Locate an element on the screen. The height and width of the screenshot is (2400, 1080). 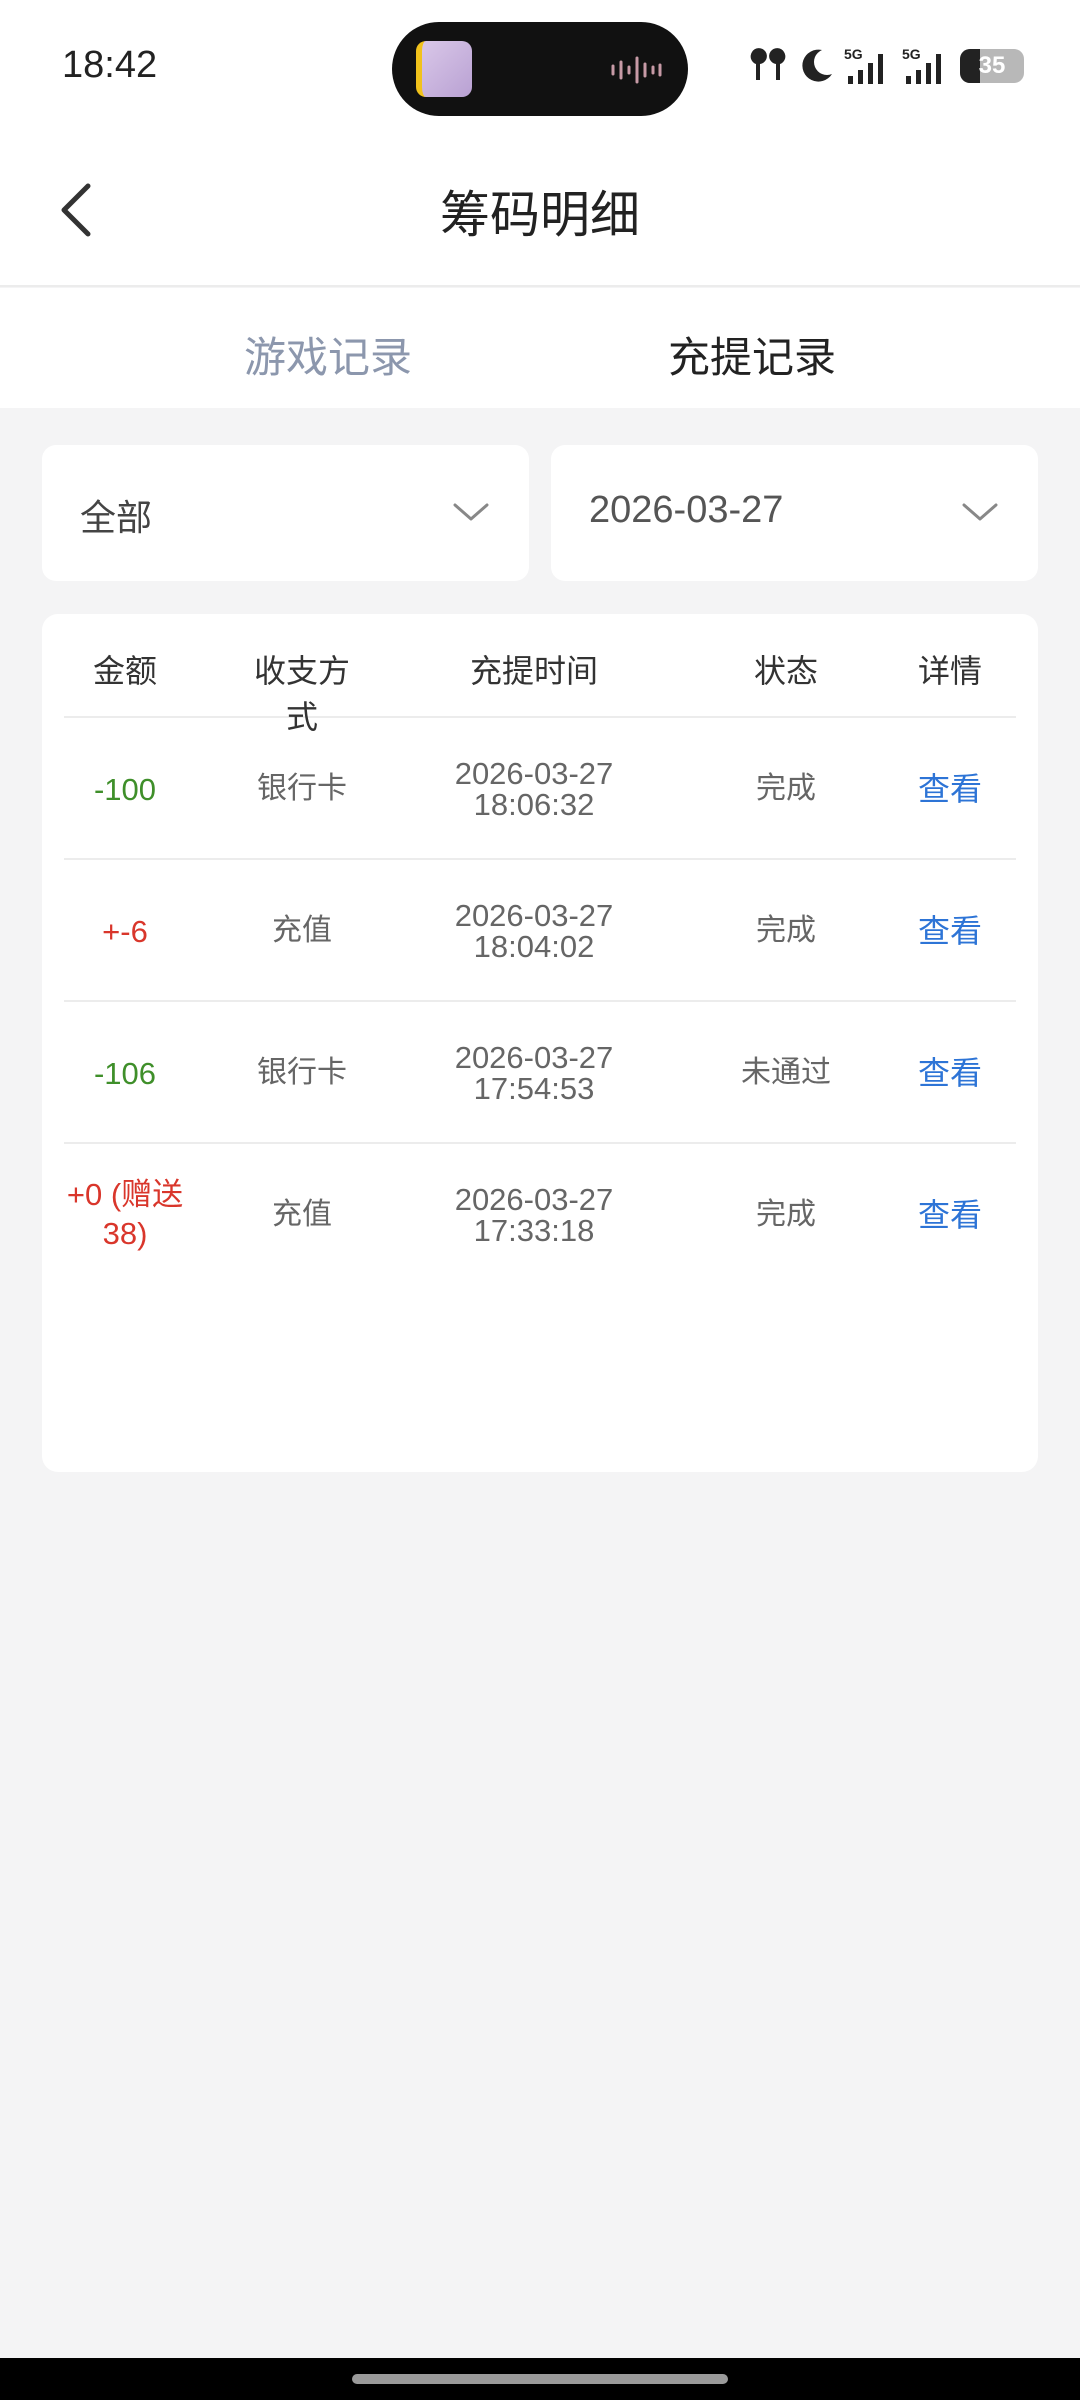
type-filter-select: 全部 is located at coordinates (285, 513).